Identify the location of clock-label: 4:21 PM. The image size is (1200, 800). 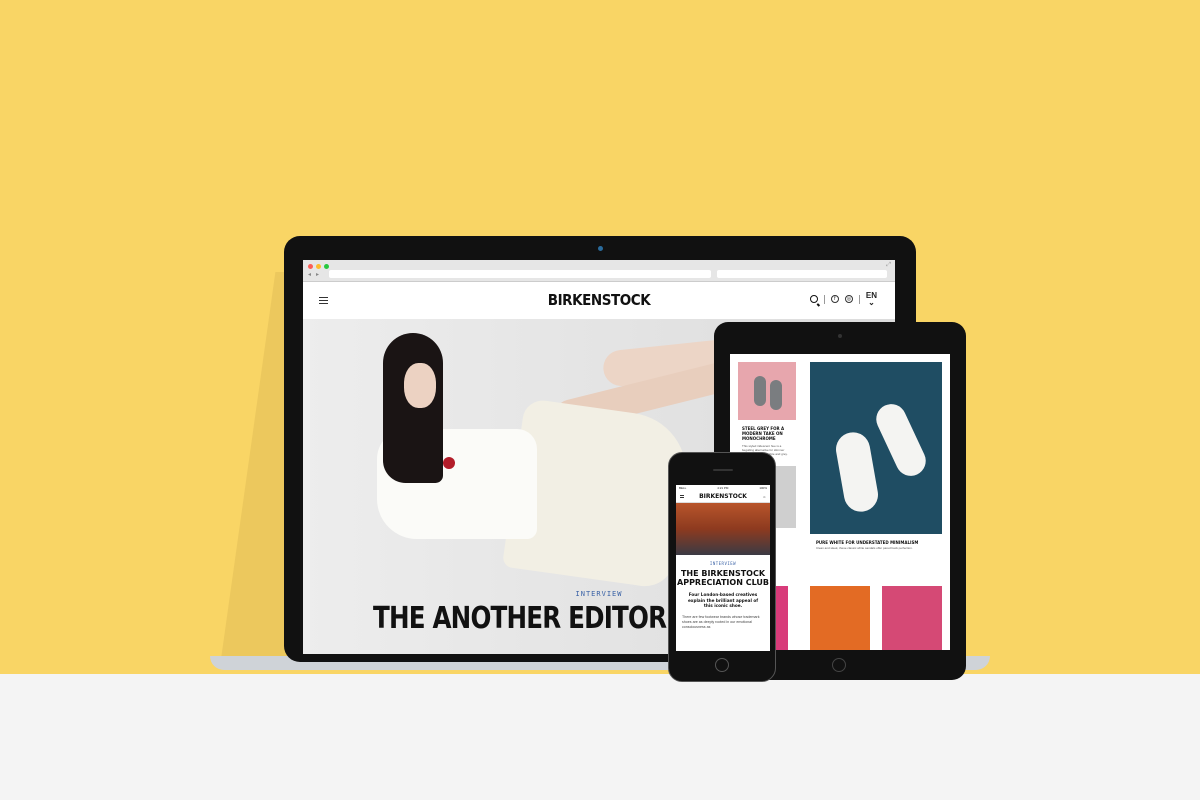
(723, 488).